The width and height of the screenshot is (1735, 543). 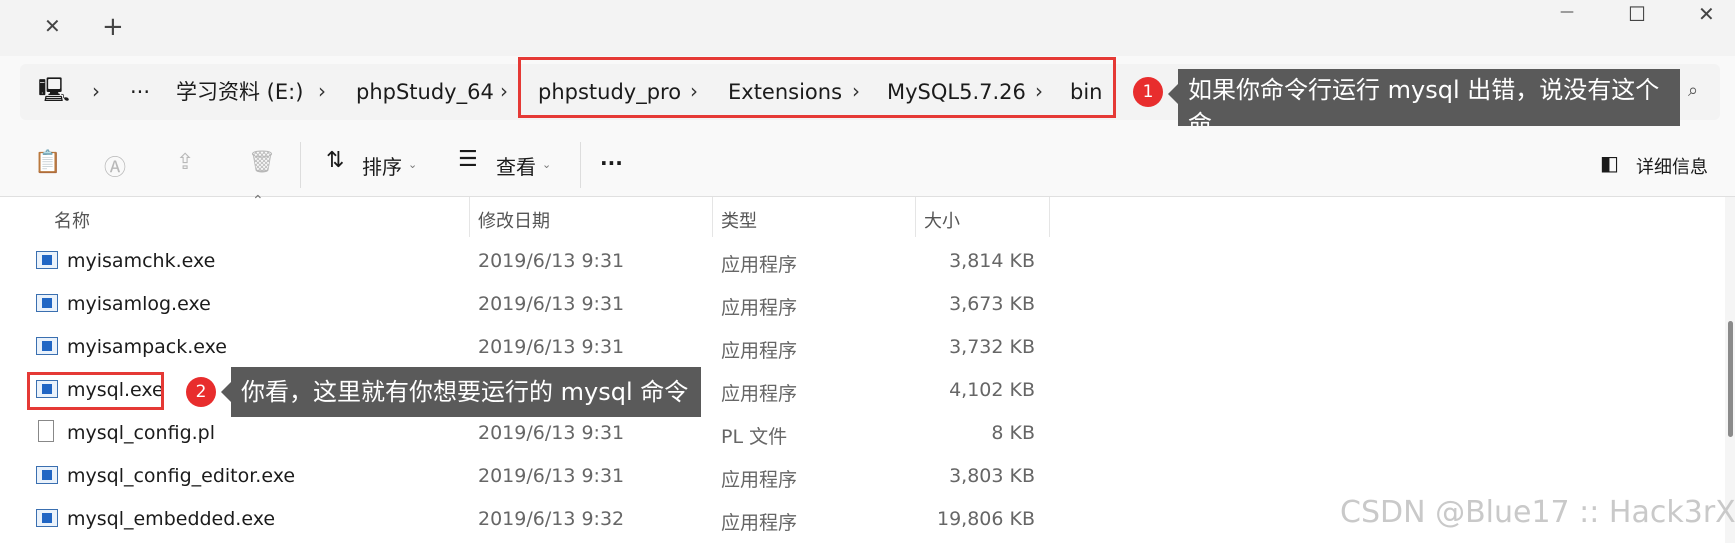 I want to click on view-button: 查看, so click(x=516, y=165).